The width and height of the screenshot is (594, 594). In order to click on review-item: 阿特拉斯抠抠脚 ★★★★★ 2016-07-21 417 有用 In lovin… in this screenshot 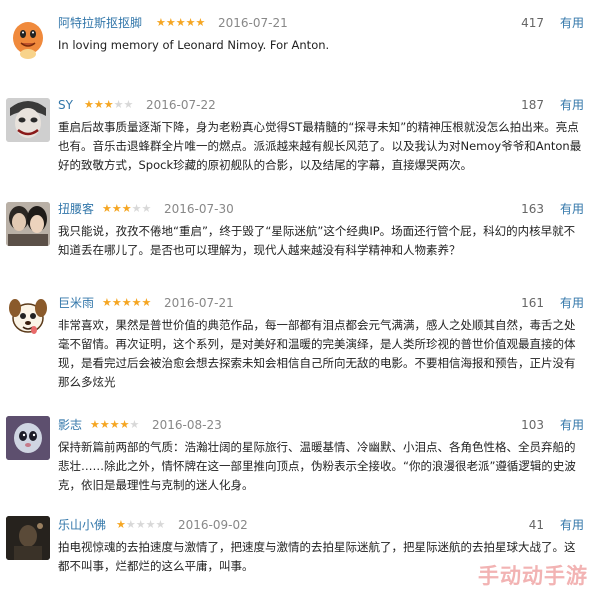, I will do `click(297, 37)`.